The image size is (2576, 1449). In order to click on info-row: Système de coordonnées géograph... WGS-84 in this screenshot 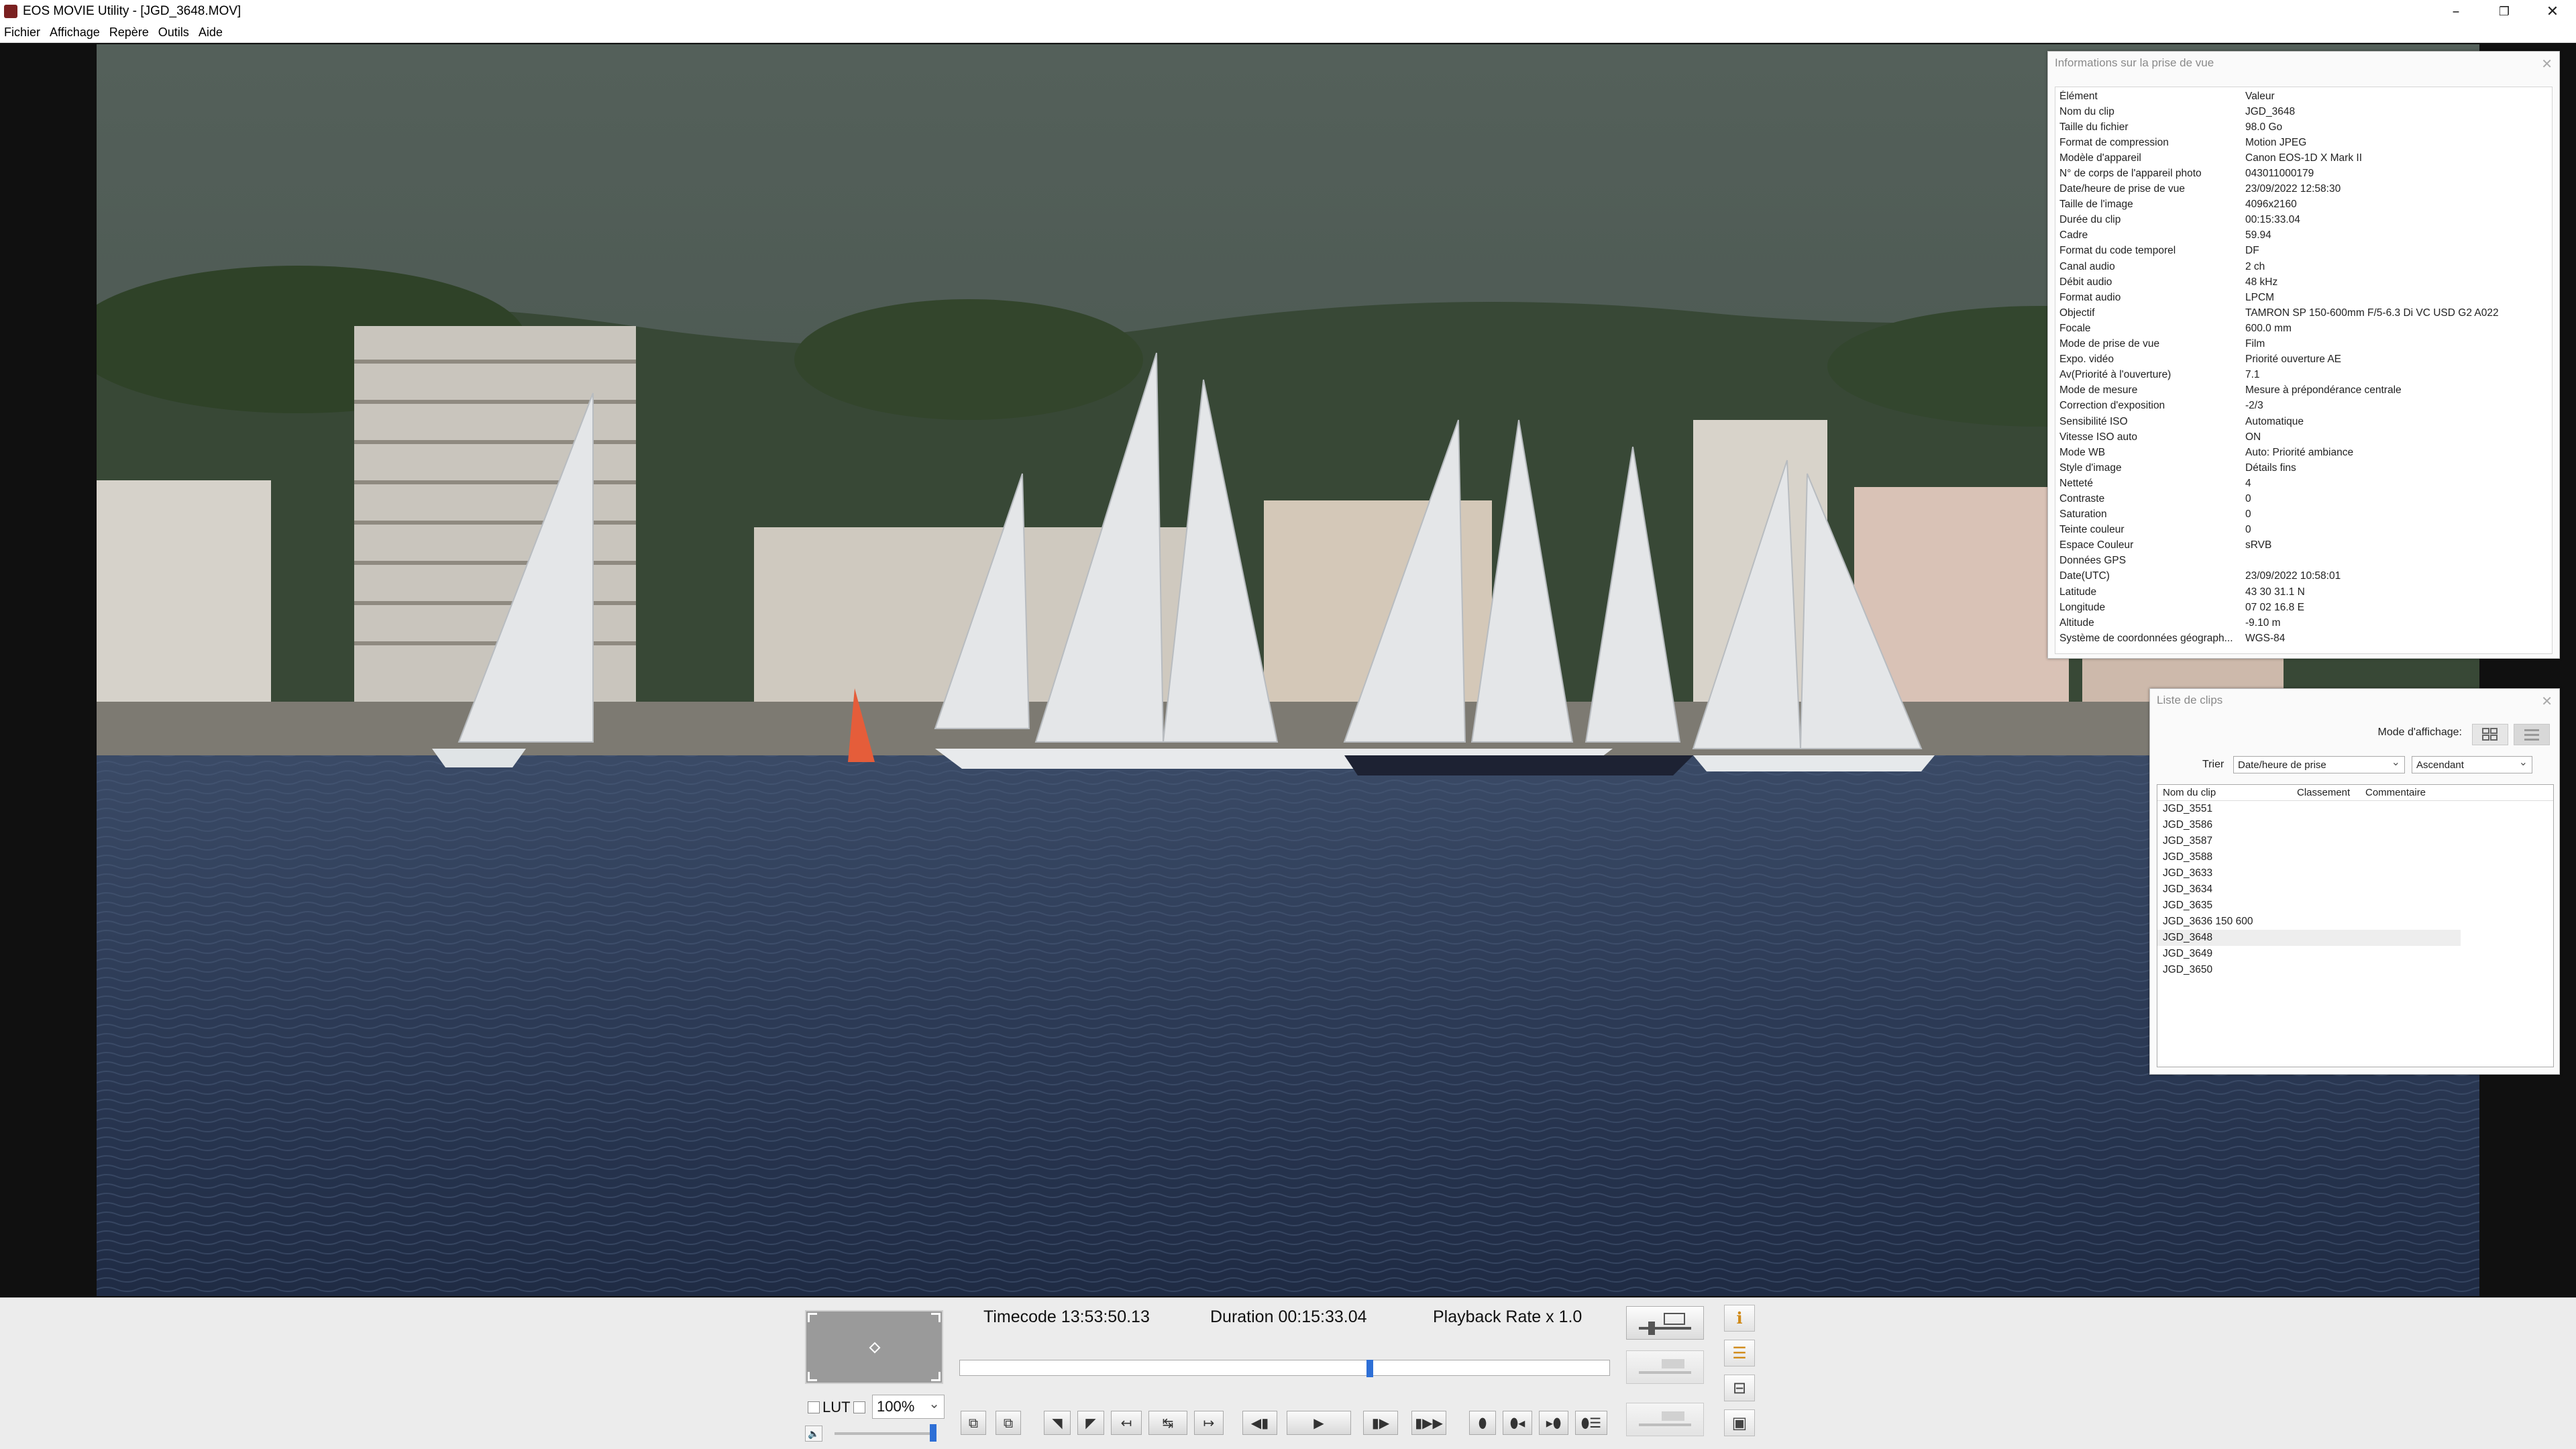, I will do `click(2303, 638)`.